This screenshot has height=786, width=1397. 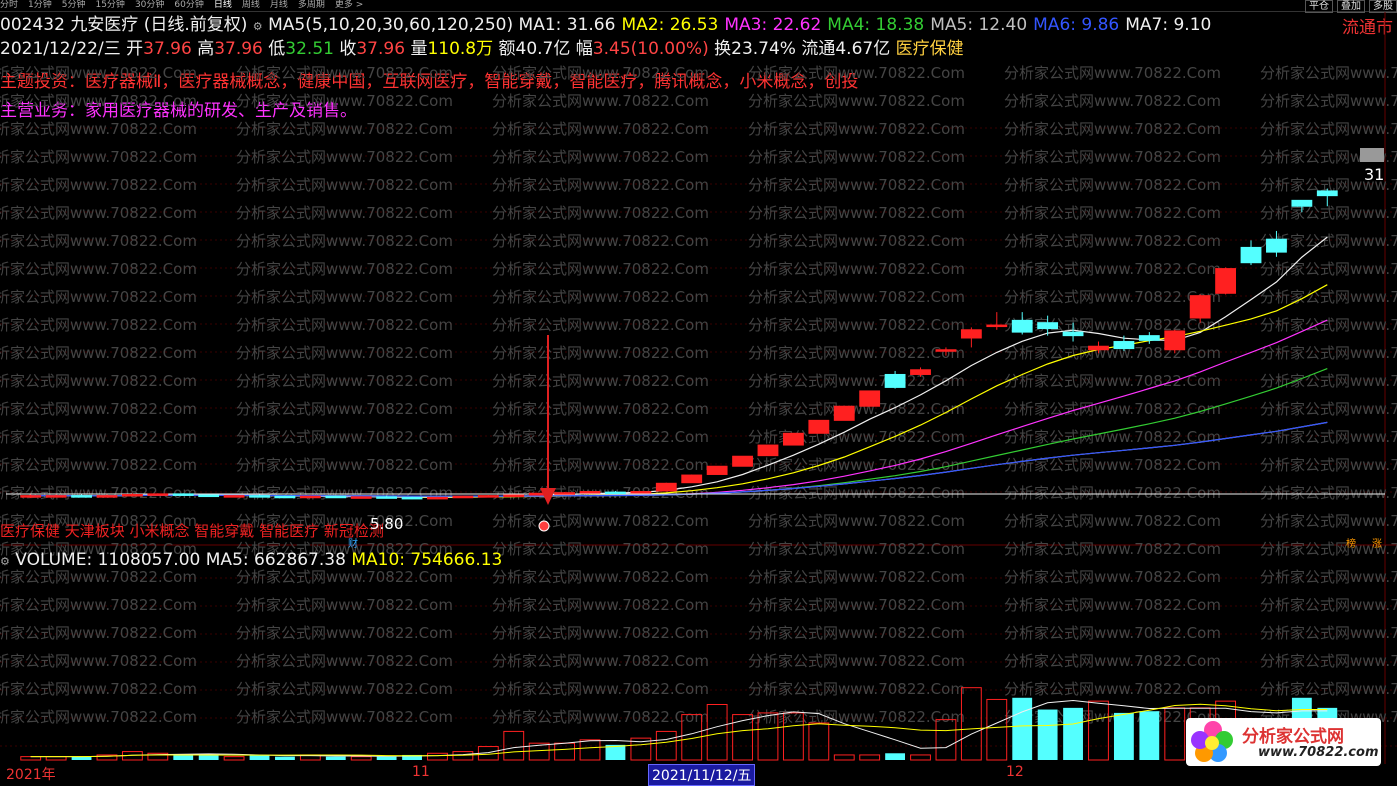 I want to click on zhang-marker: 涨, so click(x=1377, y=542).